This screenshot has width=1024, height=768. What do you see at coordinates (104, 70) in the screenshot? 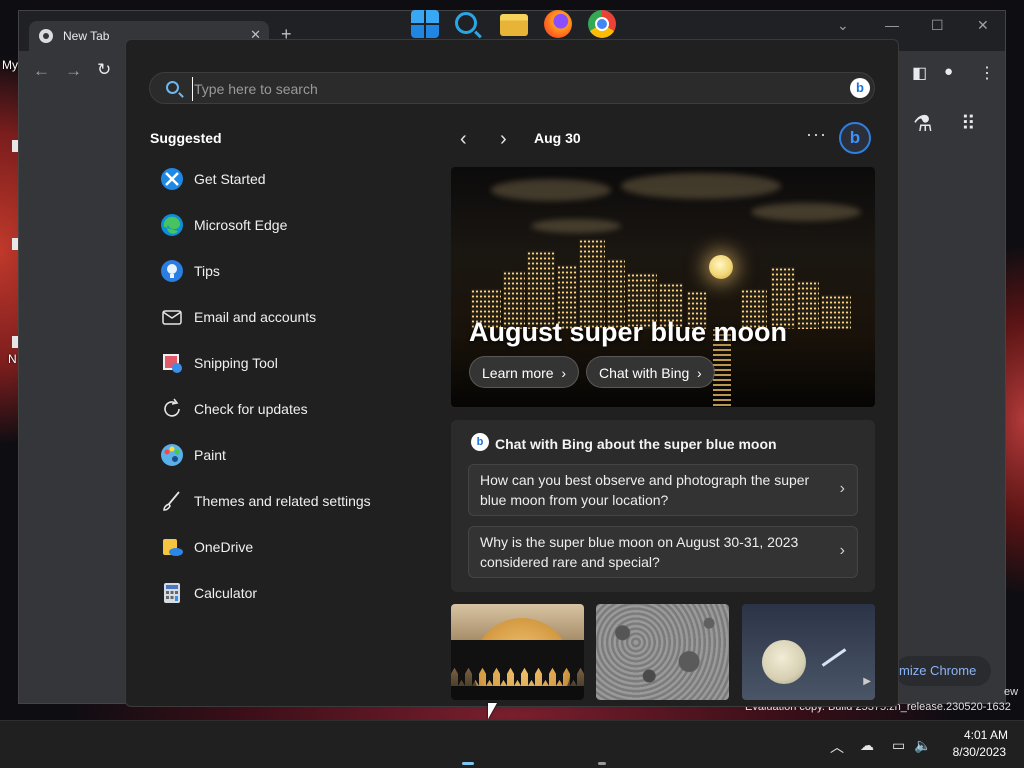
I see `reload-icon: ↻` at bounding box center [104, 70].